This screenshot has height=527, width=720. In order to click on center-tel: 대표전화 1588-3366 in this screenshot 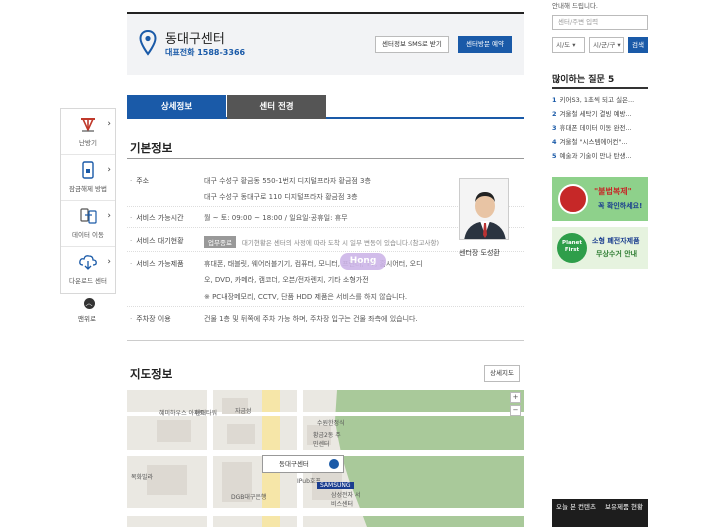, I will do `click(205, 52)`.